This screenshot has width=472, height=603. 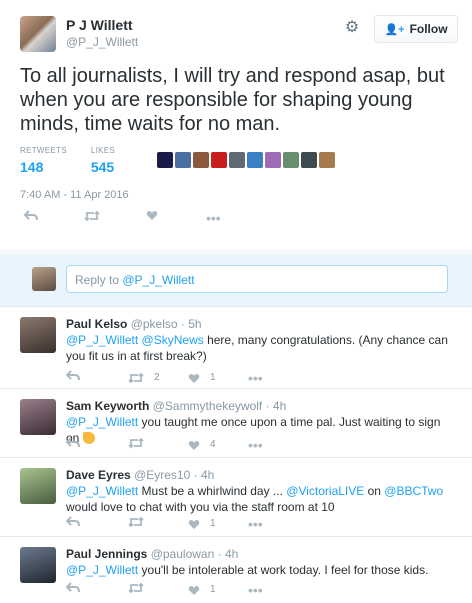 What do you see at coordinates (152, 215) in the screenshot?
I see `heart-icon` at bounding box center [152, 215].